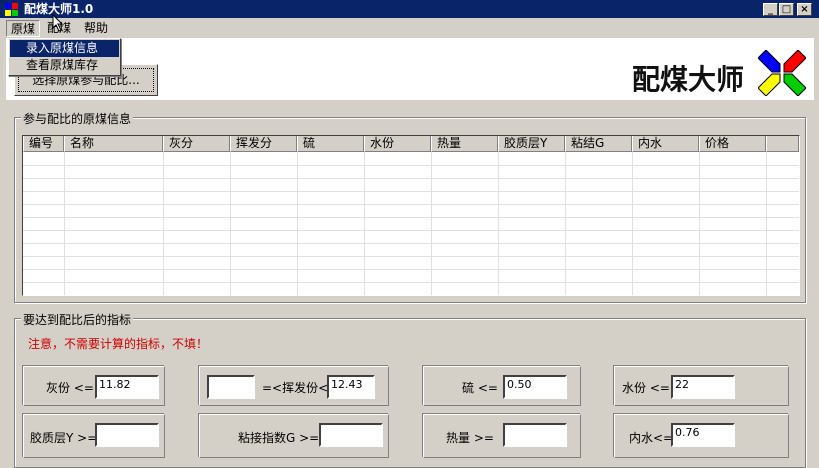 This screenshot has height=468, width=819. Describe the element at coordinates (330, 144) in the screenshot. I see `column-header: 硫` at that location.